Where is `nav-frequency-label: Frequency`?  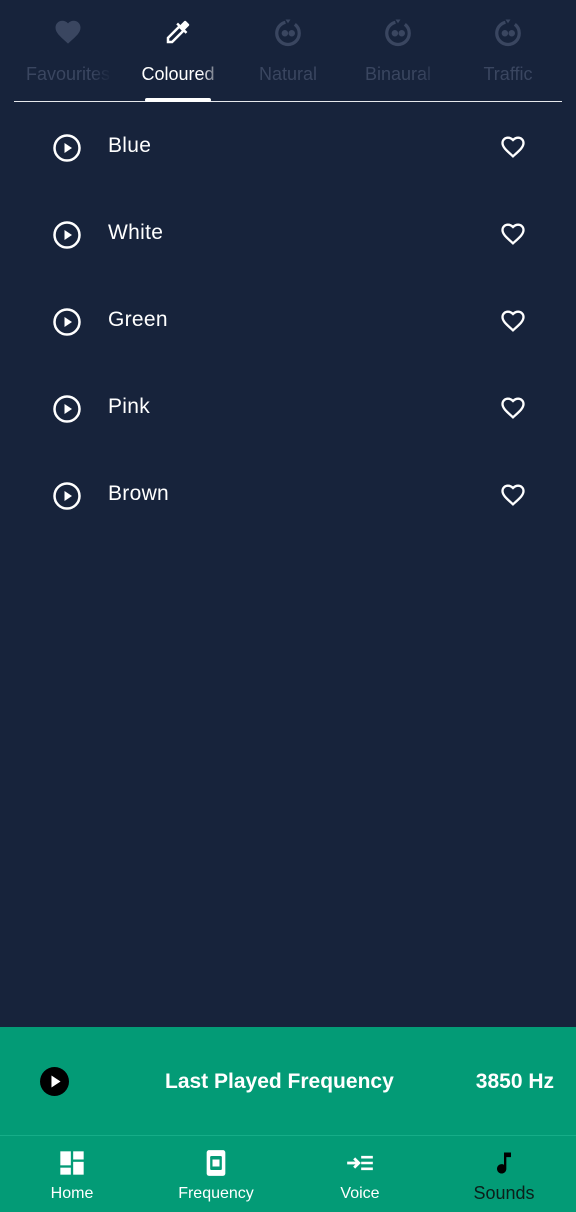
nav-frequency-label: Frequency is located at coordinates (216, 1193).